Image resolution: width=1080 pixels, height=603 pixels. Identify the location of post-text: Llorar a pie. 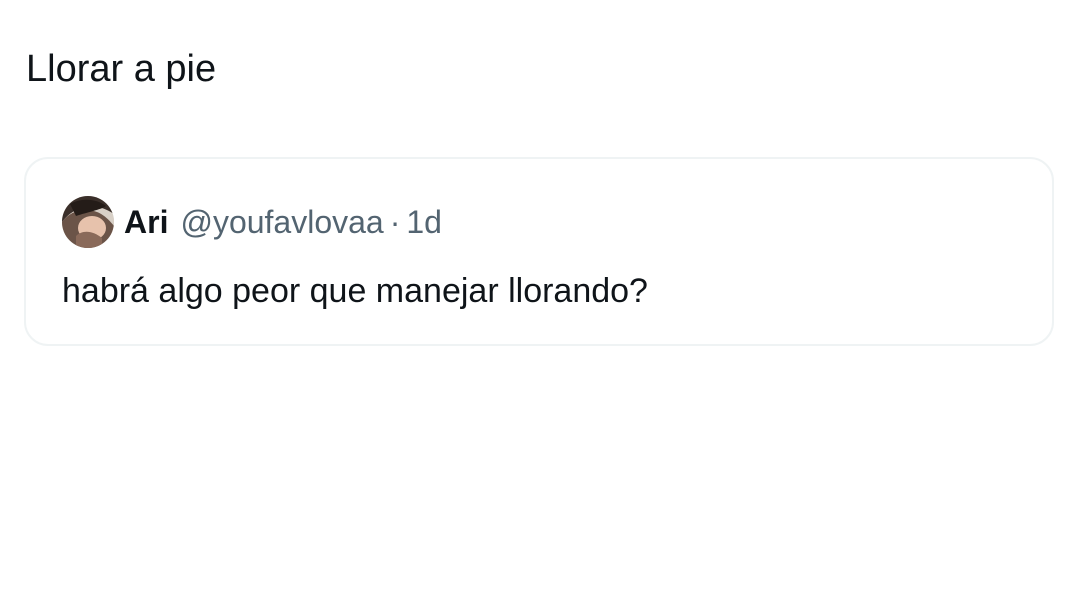
(121, 69).